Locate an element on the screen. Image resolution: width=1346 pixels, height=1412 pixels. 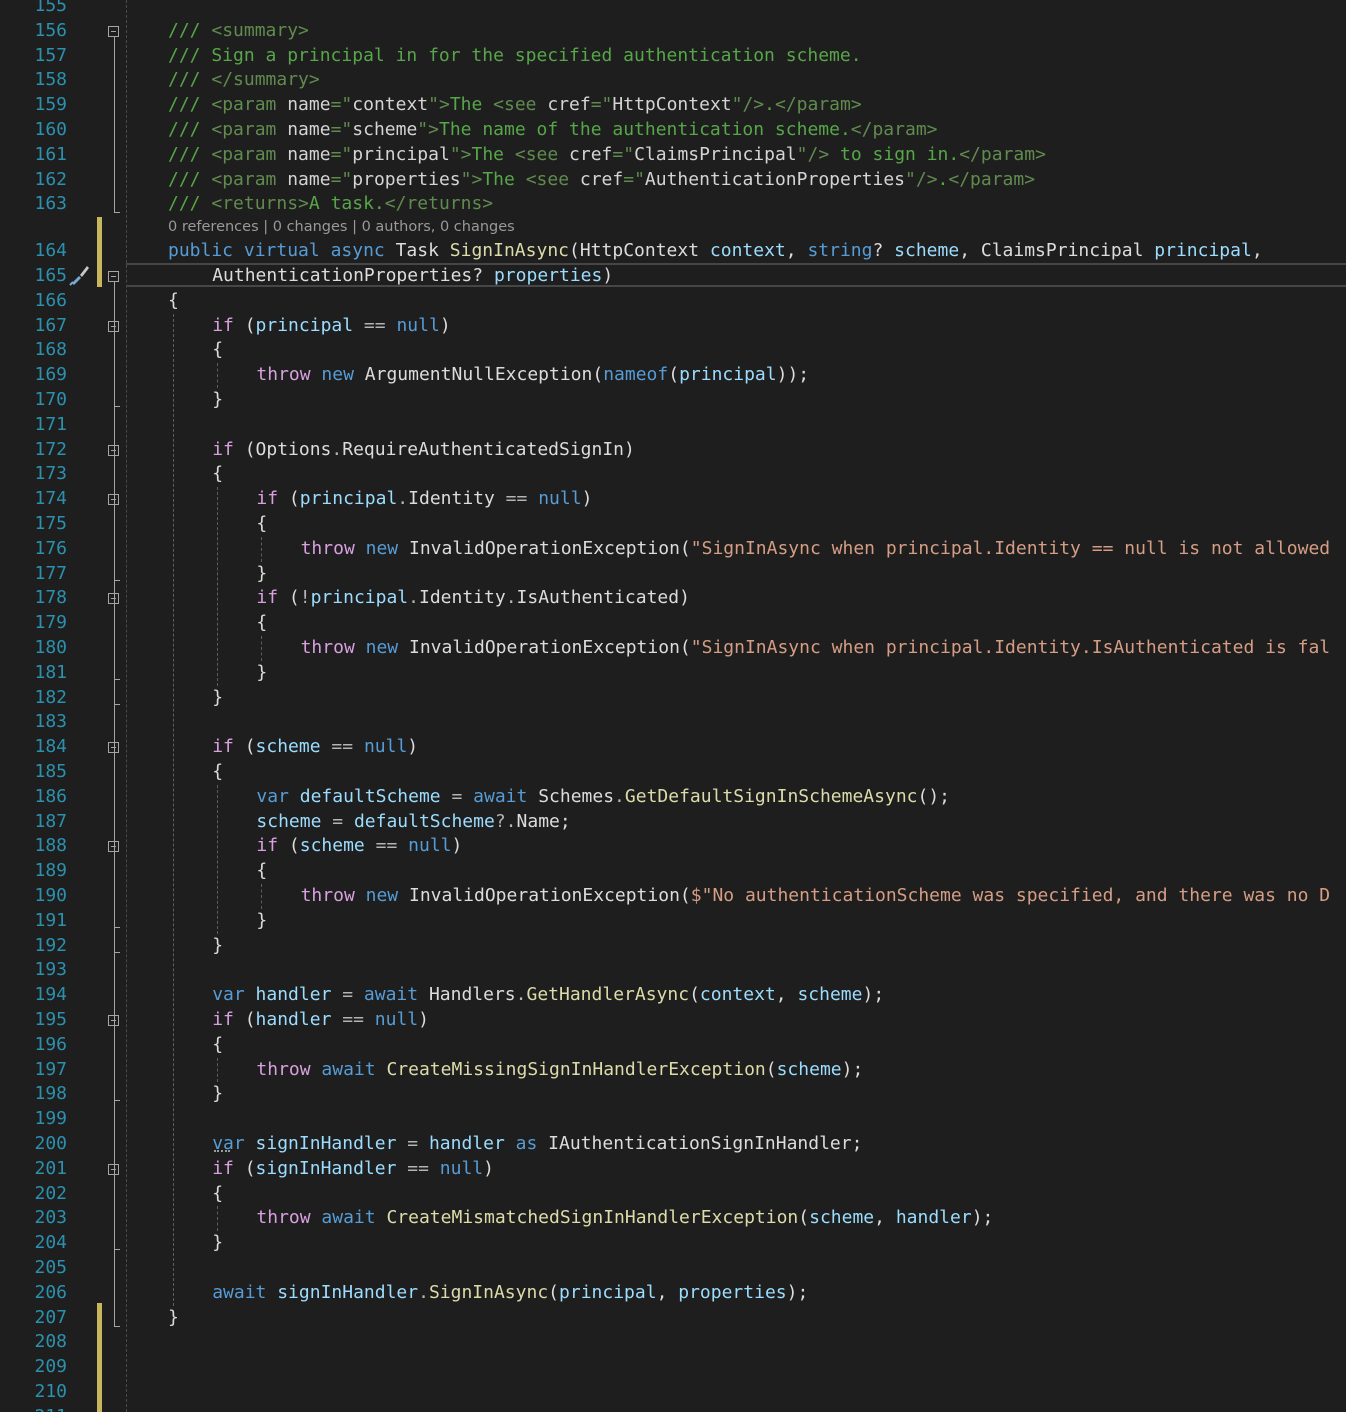
code-token: defaultScheme is located at coordinates (370, 796).